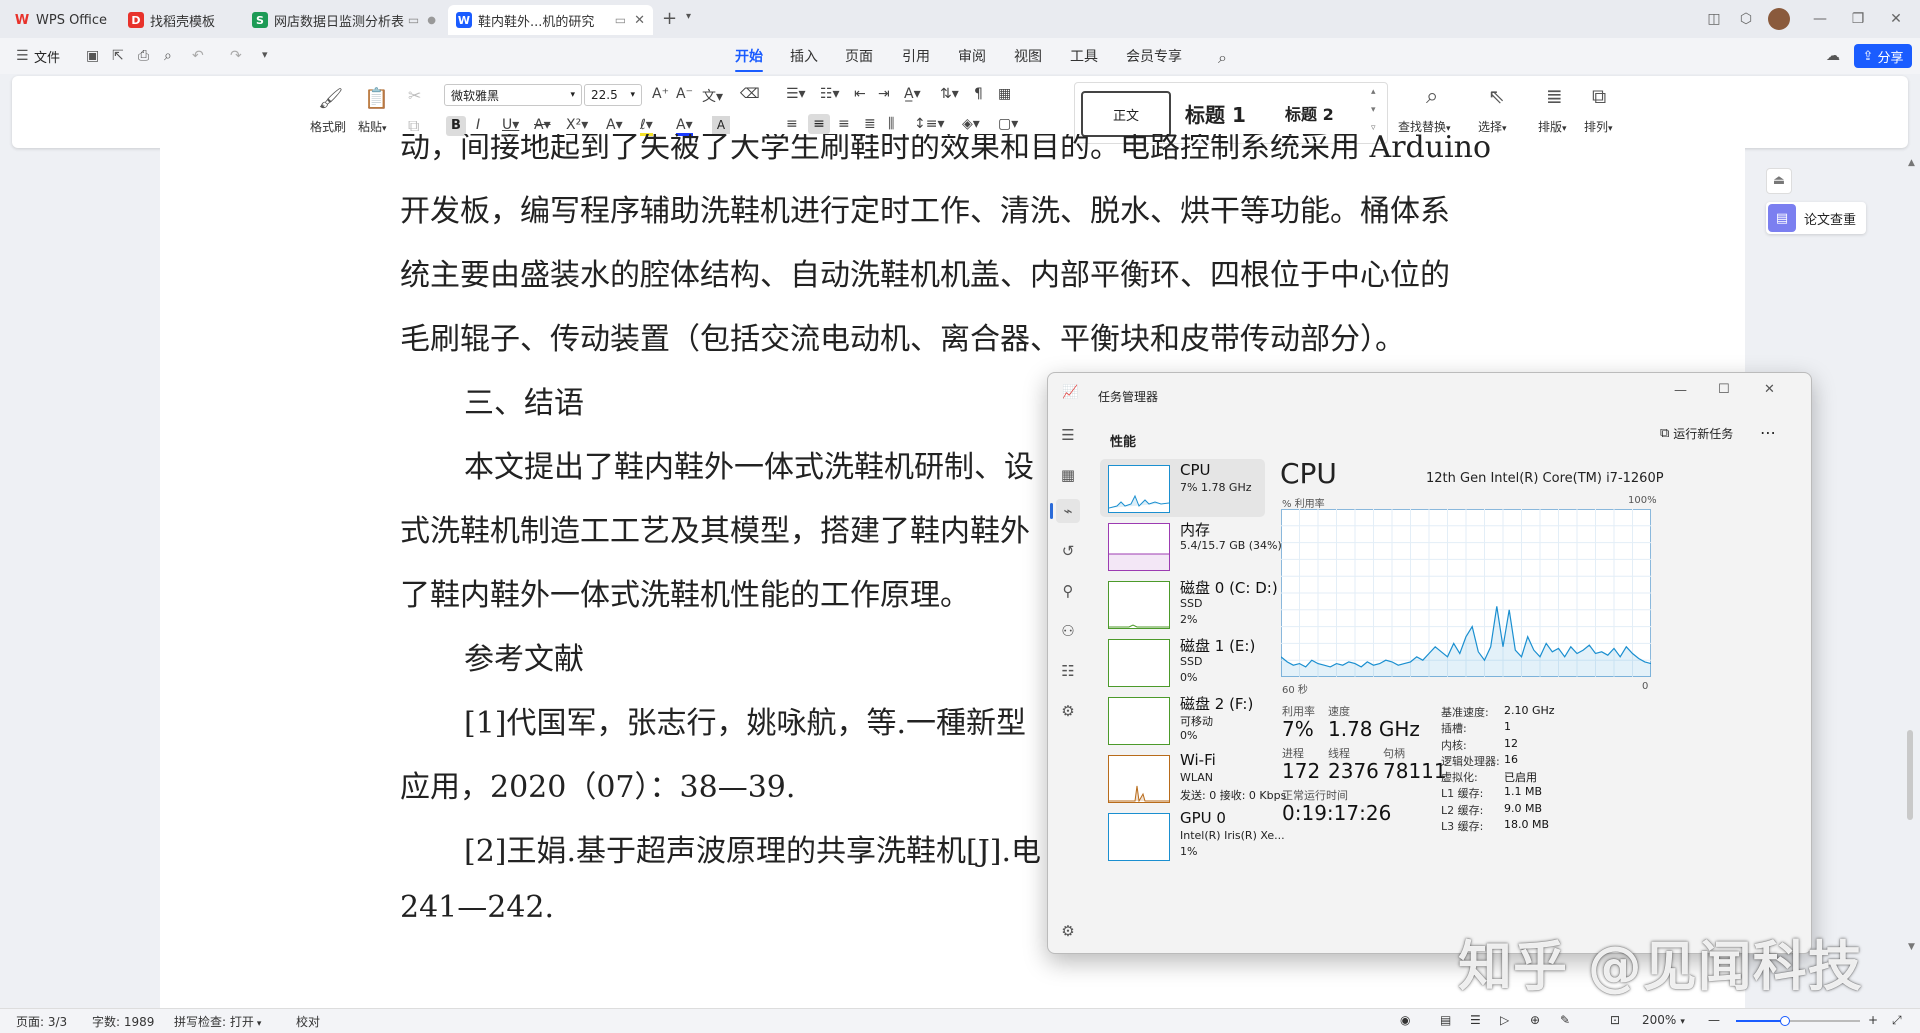 The height and width of the screenshot is (1033, 1920). Describe the element at coordinates (236, 56) in the screenshot. I see `redo-icon: ↷` at that location.